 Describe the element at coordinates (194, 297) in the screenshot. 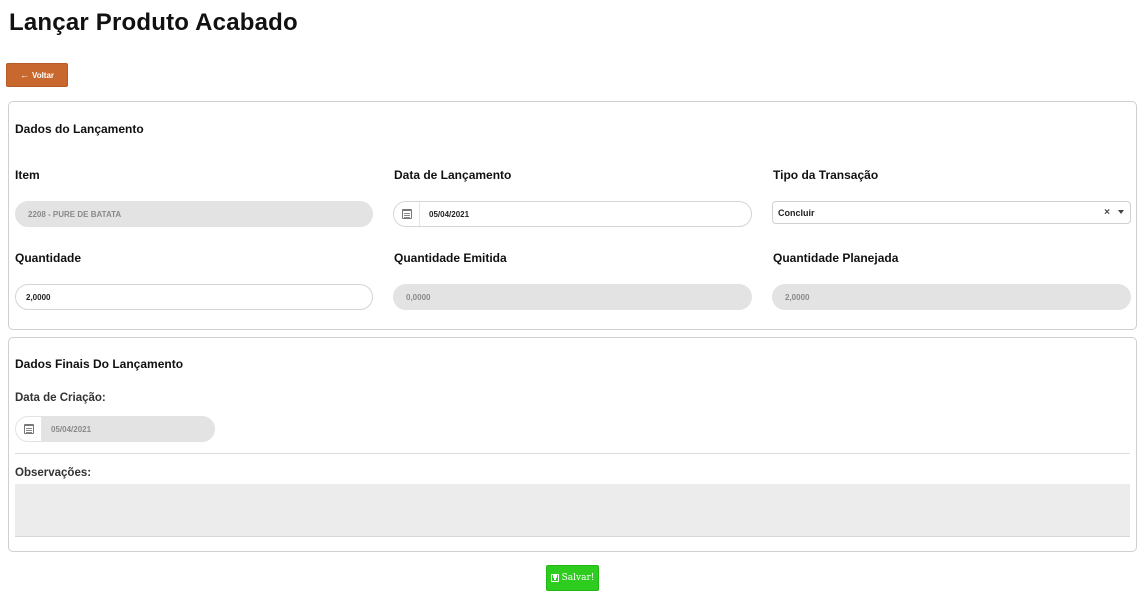

I see `quantity-input: 2,0000` at that location.